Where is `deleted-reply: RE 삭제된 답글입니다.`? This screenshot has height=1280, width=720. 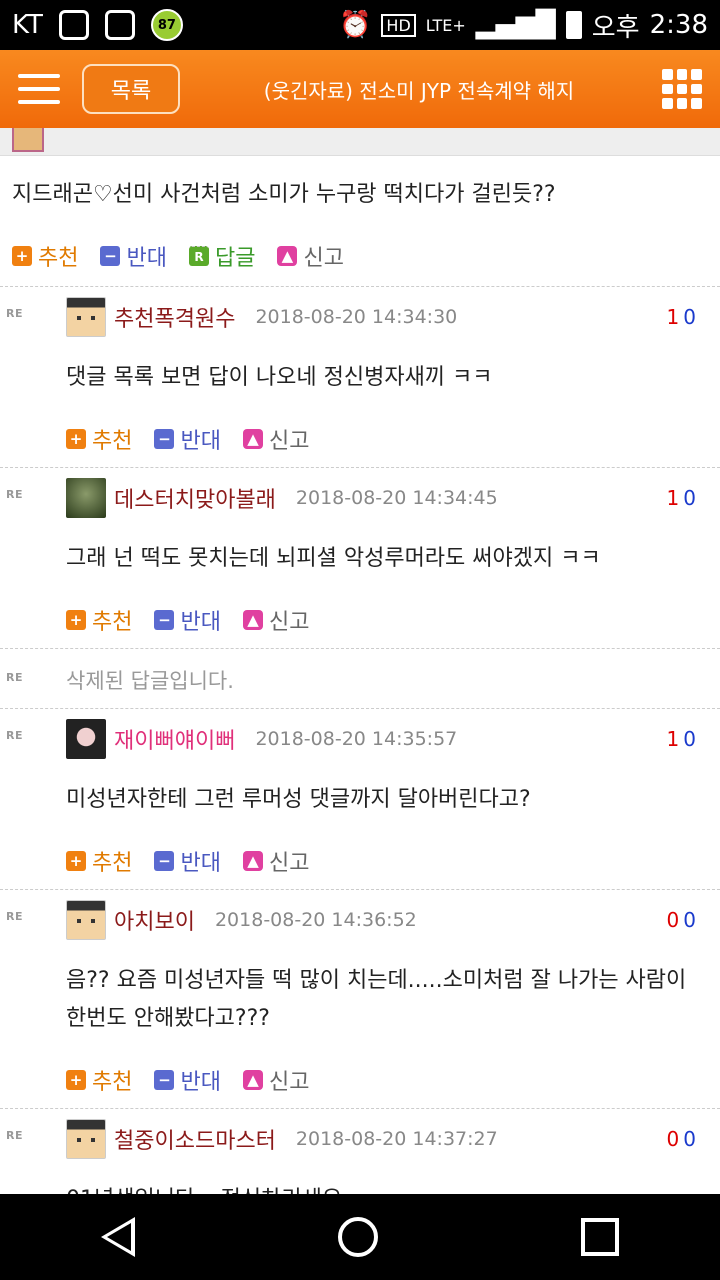 deleted-reply: RE 삭제된 답글입니다. is located at coordinates (360, 678).